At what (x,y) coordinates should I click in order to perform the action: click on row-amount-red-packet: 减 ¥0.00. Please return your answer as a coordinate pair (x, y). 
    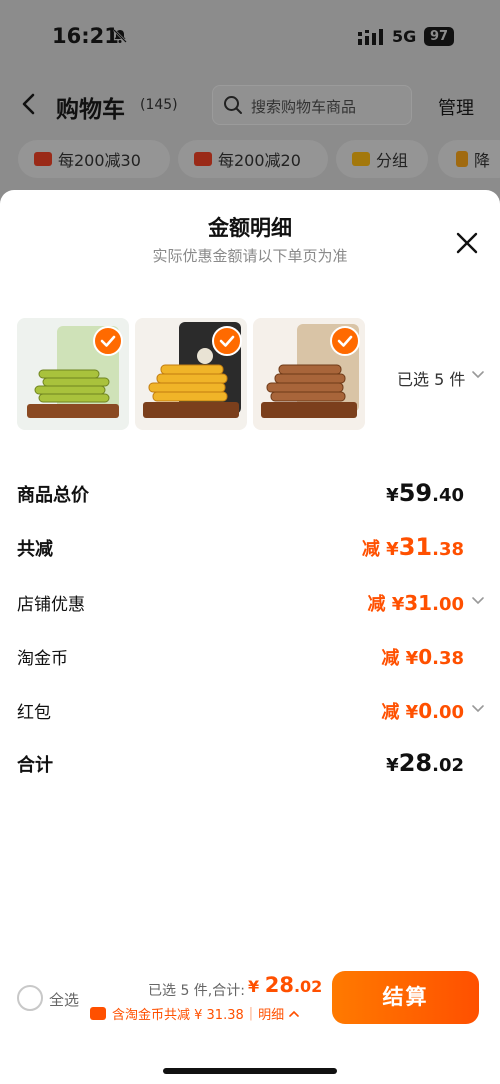
    Looking at the image, I should click on (422, 711).